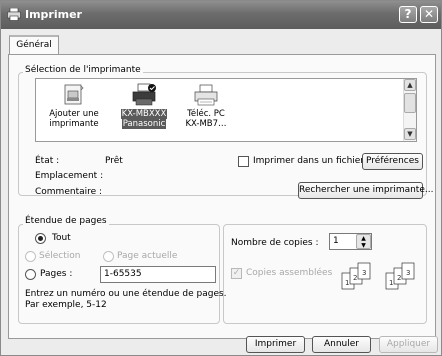 The height and width of the screenshot is (356, 442). Describe the element at coordinates (206, 95) in the screenshot. I see `fax-printer-icon` at that location.